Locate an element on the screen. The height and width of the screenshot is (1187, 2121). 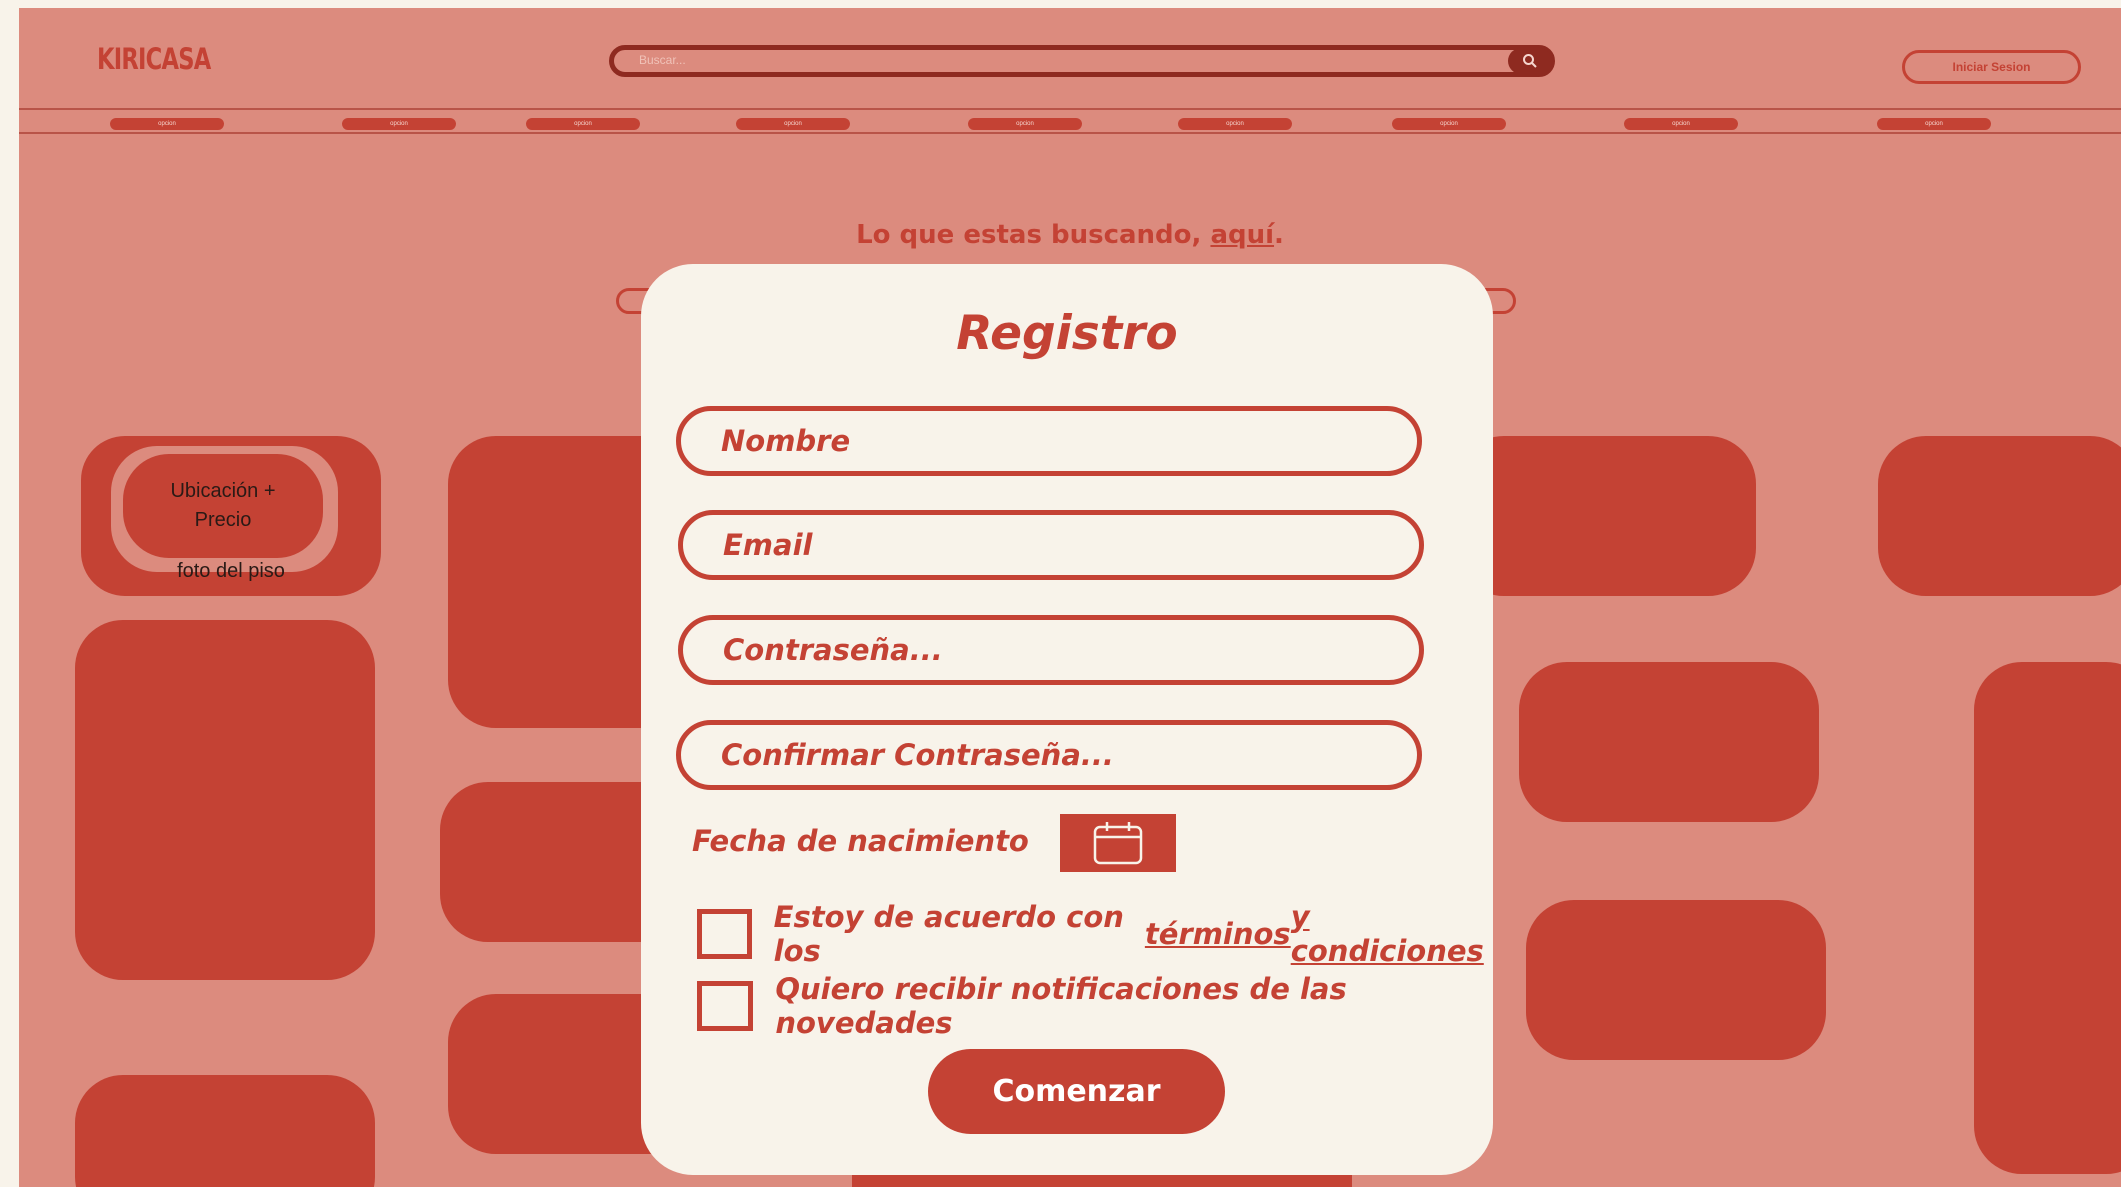
name-field: Nombre is located at coordinates (1049, 441).